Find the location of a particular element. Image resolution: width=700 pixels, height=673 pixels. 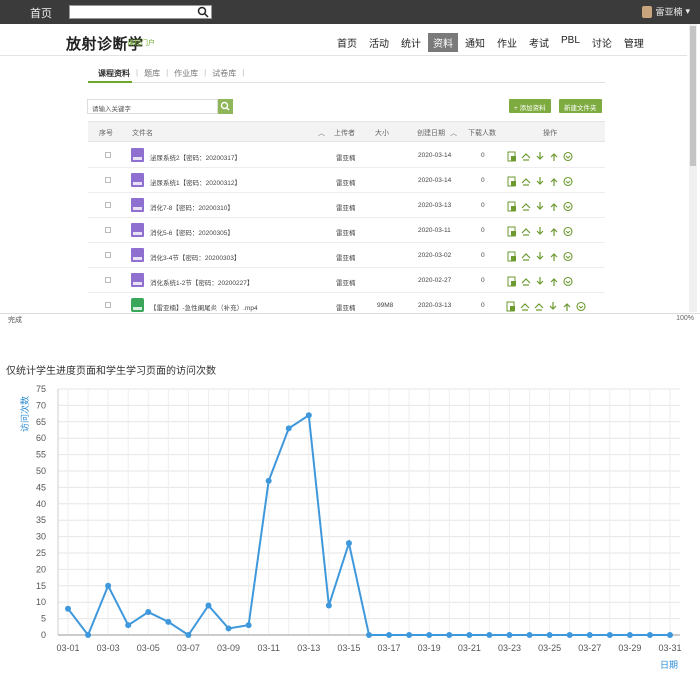

file-name-link: 消化3-4节【密码：20200303】 is located at coordinates (195, 257).